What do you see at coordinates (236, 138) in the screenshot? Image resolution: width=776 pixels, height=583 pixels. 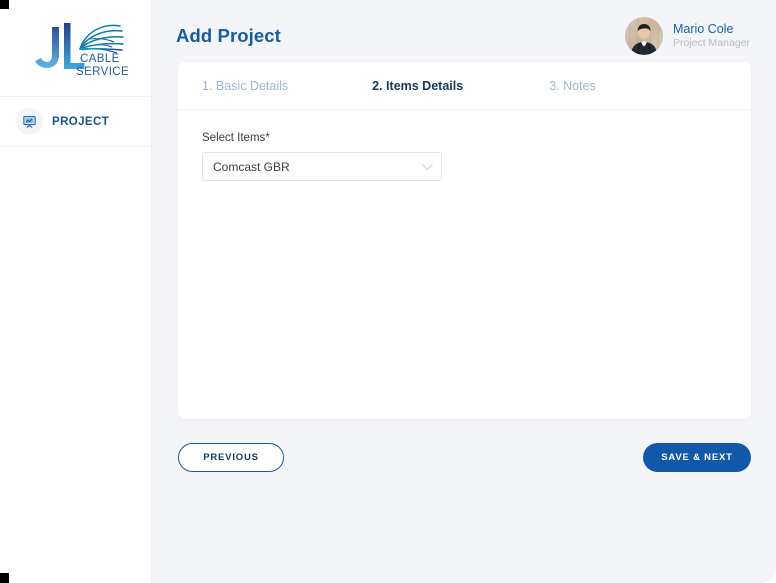 I see `select-items-label: Select Items*` at bounding box center [236, 138].